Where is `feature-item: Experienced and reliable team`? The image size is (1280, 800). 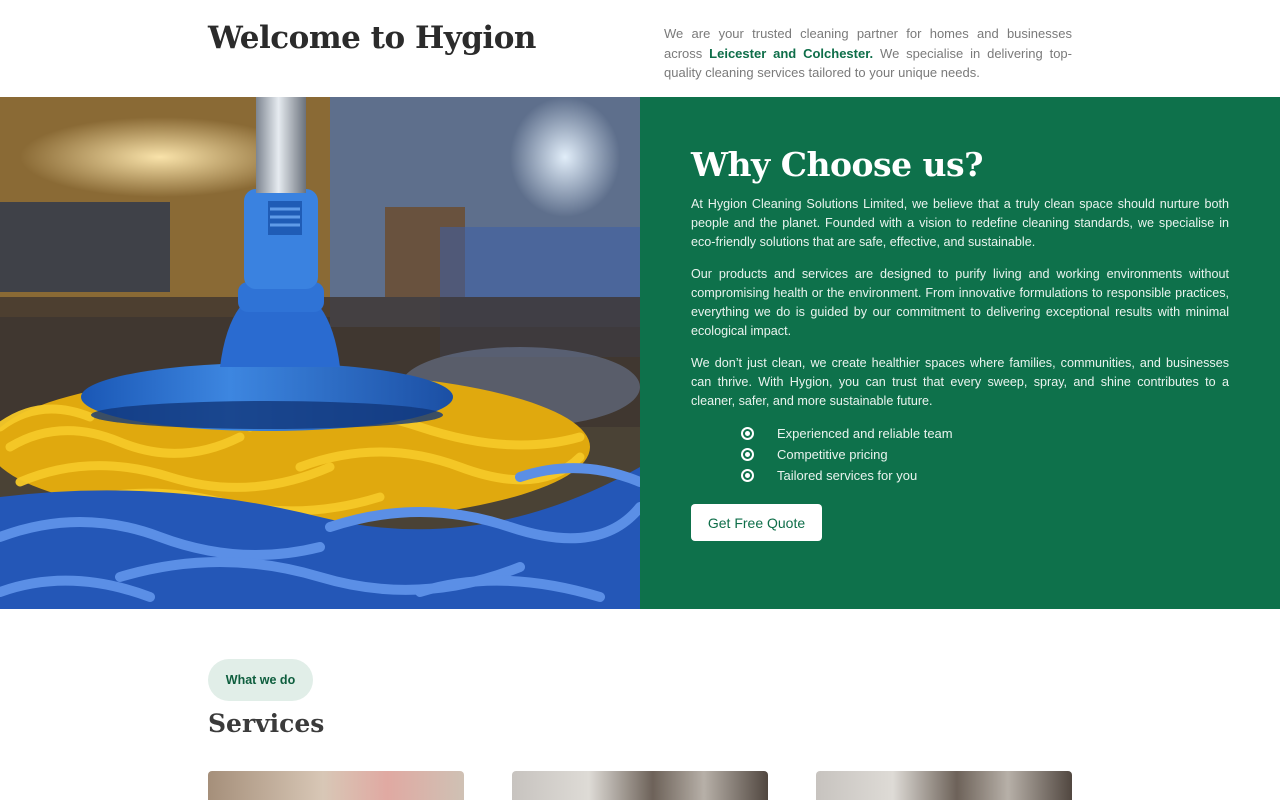 feature-item: Experienced and reliable team is located at coordinates (847, 433).